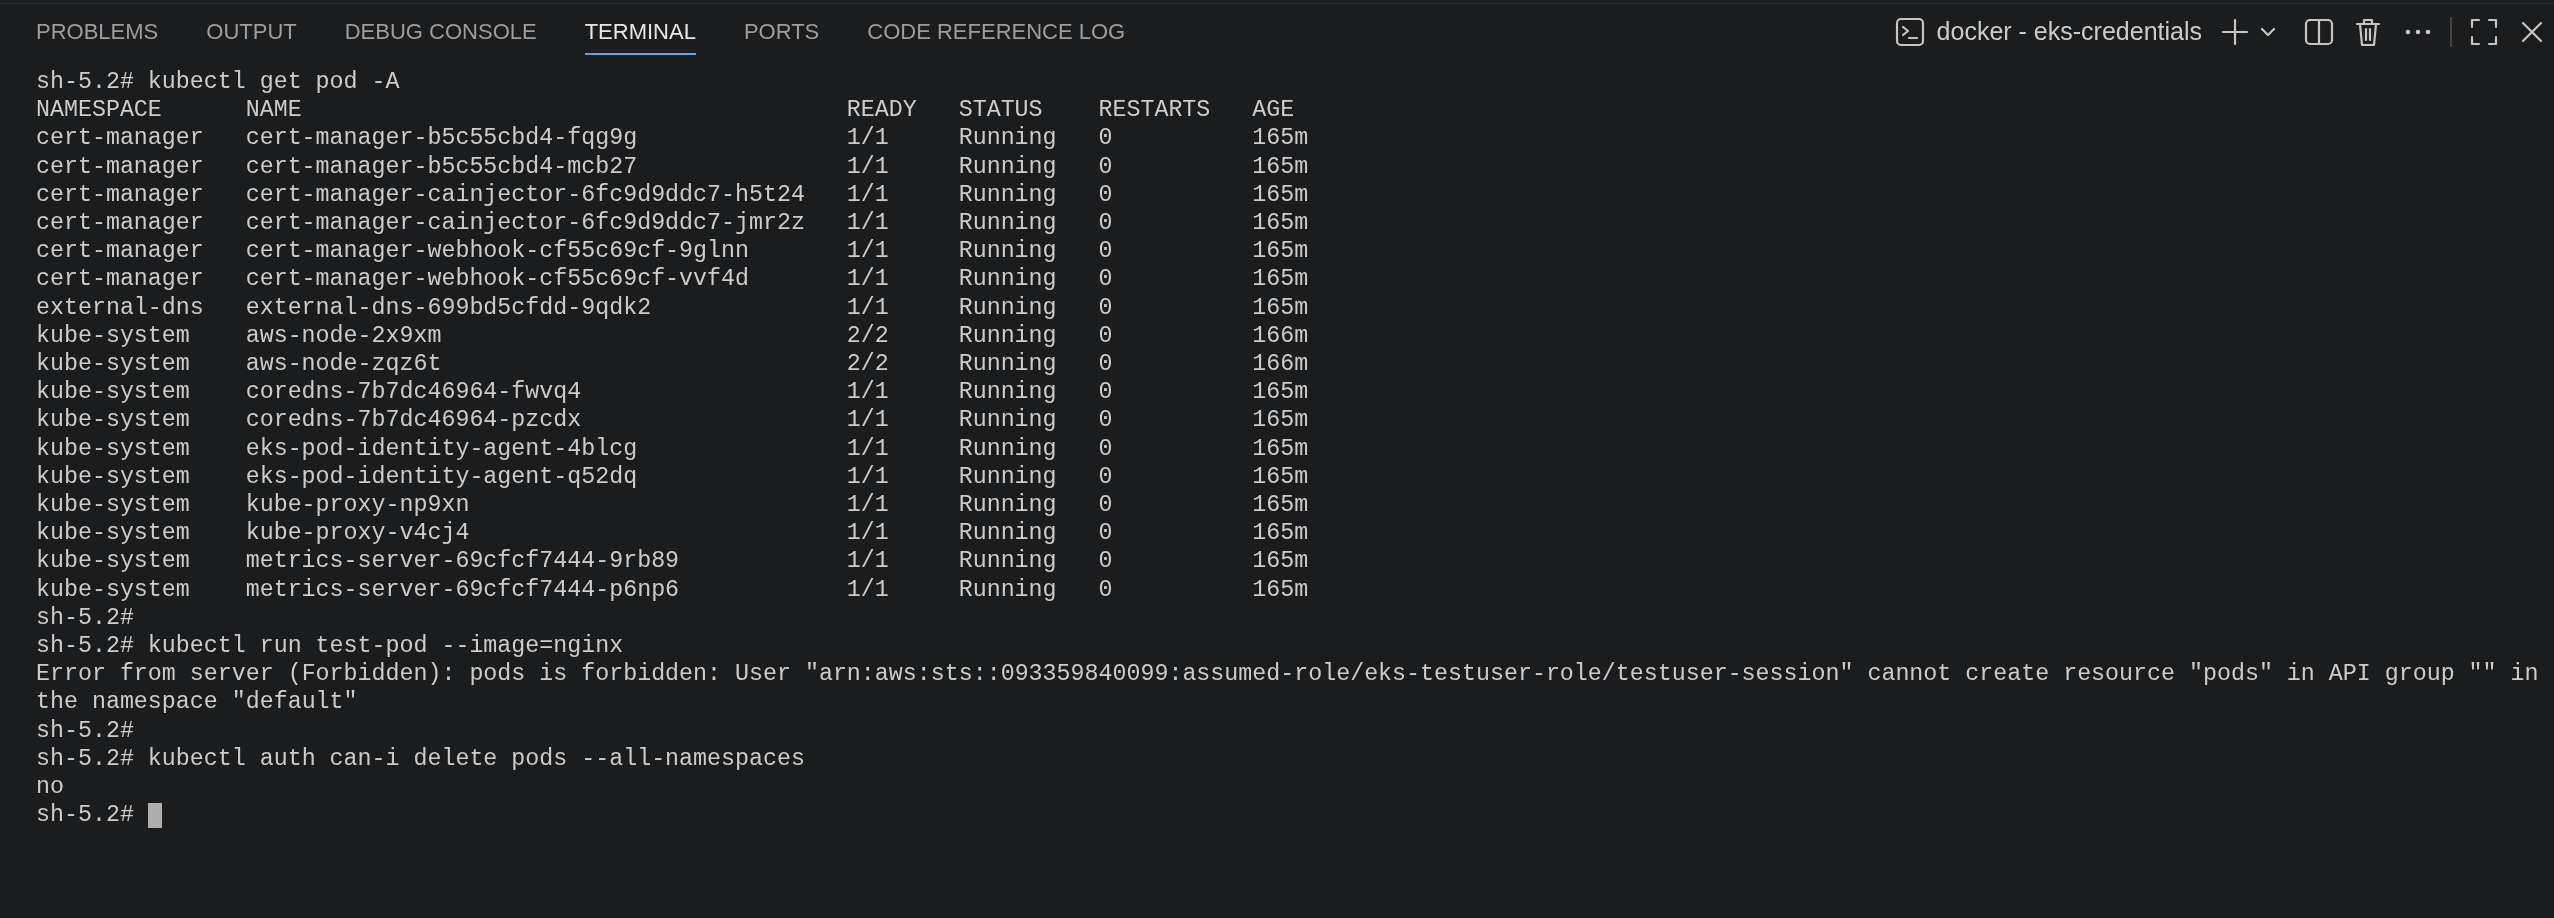  Describe the element at coordinates (120, 307) in the screenshot. I see `table-cell: external-dns` at that location.